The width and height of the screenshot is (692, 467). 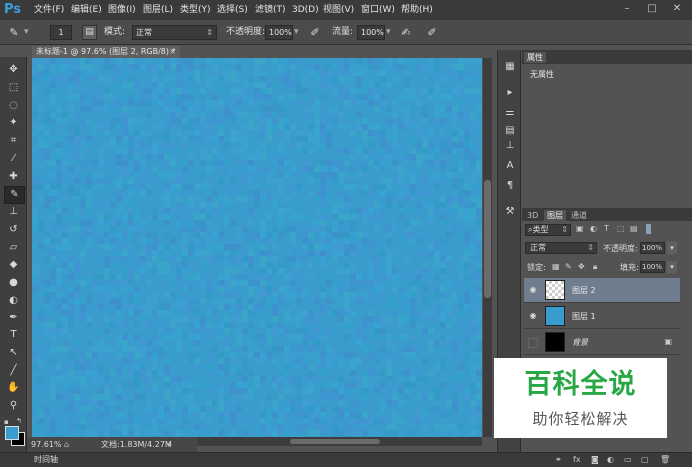 What do you see at coordinates (535, 57) in the screenshot?
I see `tab-properties: 属性` at bounding box center [535, 57].